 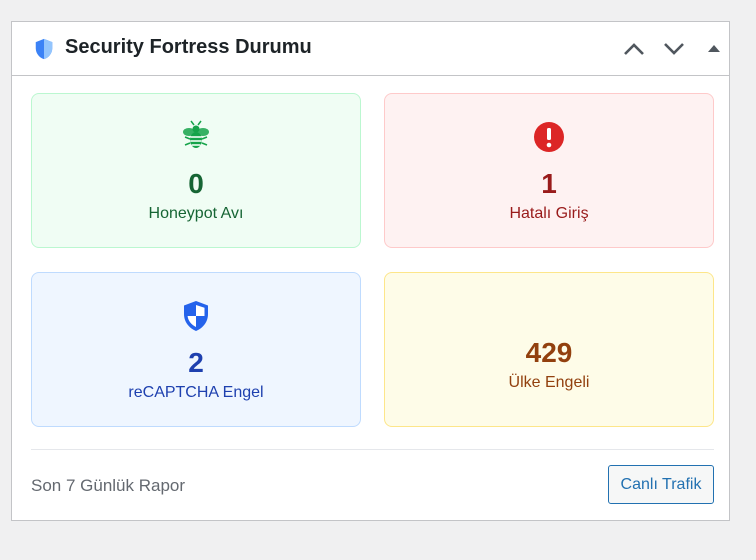 What do you see at coordinates (196, 362) in the screenshot?
I see `recaptcha-count: 2` at bounding box center [196, 362].